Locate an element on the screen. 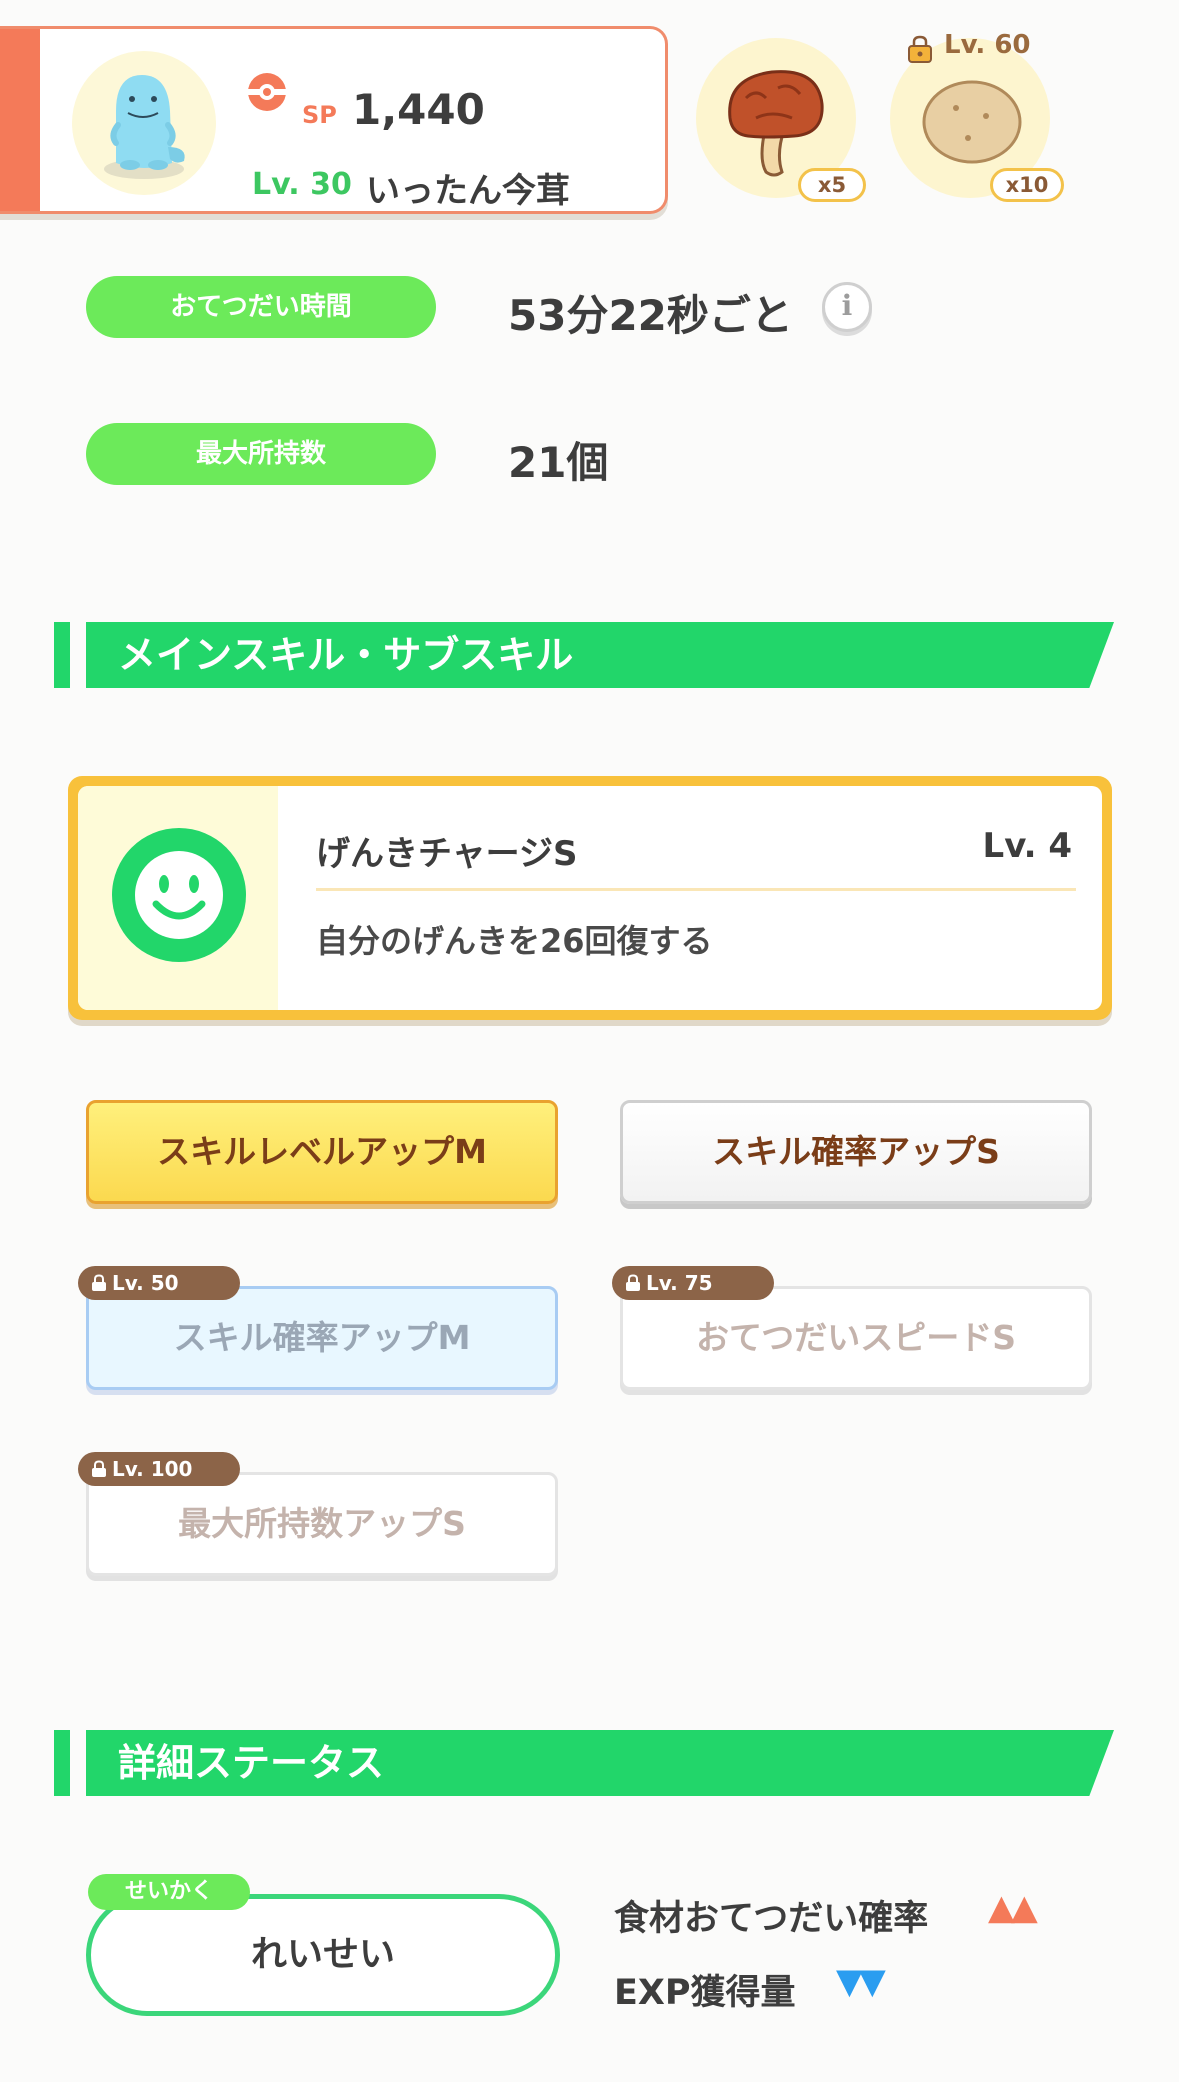 The width and height of the screenshot is (1179, 2082). divider is located at coordinates (696, 889).